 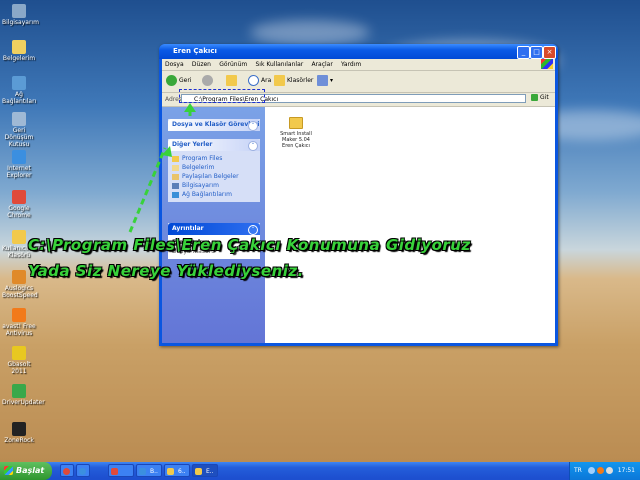 What do you see at coordinates (358, 51) in the screenshot?
I see `title-bar: Eren Çakıcı _ □ ×` at bounding box center [358, 51].